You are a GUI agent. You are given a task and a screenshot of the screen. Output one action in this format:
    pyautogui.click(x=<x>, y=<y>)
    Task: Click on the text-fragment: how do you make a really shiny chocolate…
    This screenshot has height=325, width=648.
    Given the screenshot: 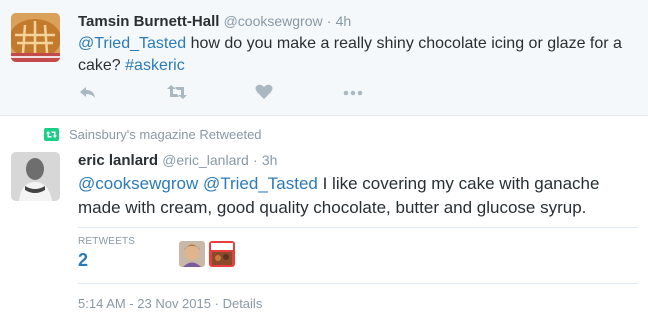 What is the action you would take?
    pyautogui.click(x=404, y=43)
    